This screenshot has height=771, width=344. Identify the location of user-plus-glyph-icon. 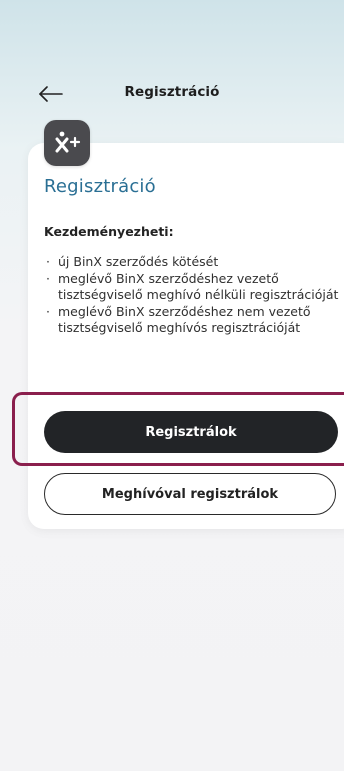
(68, 142).